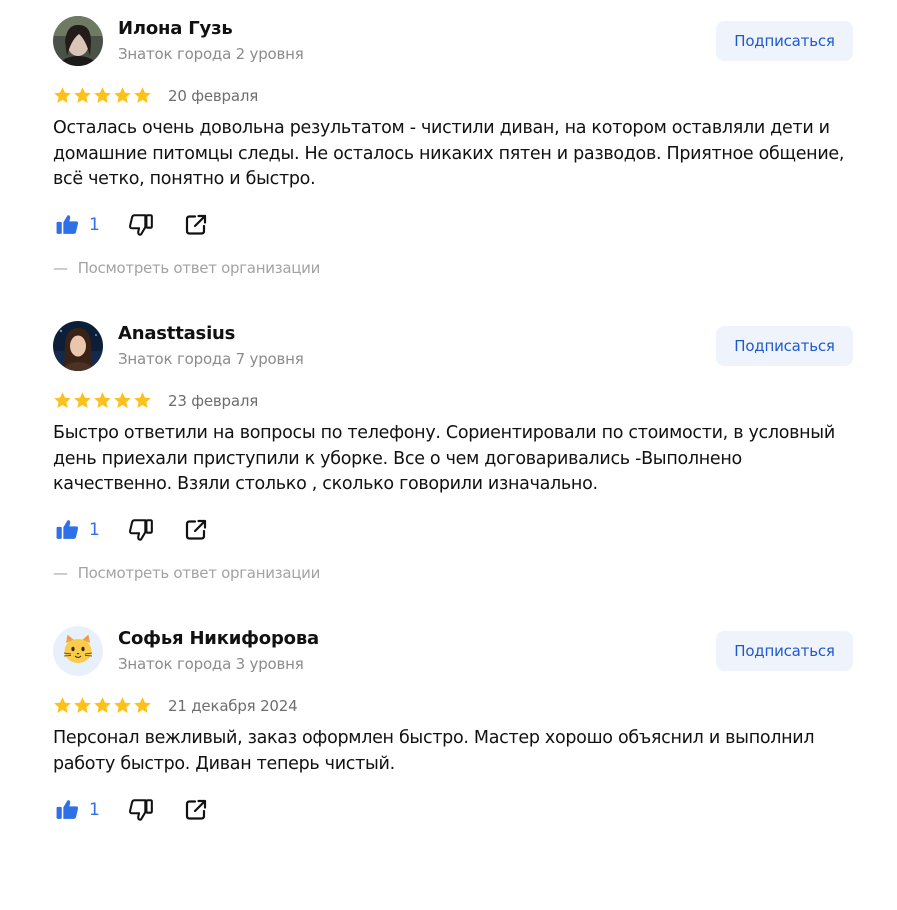  Describe the element at coordinates (213, 96) in the screenshot. I see `review-date: 20 февраля` at that location.